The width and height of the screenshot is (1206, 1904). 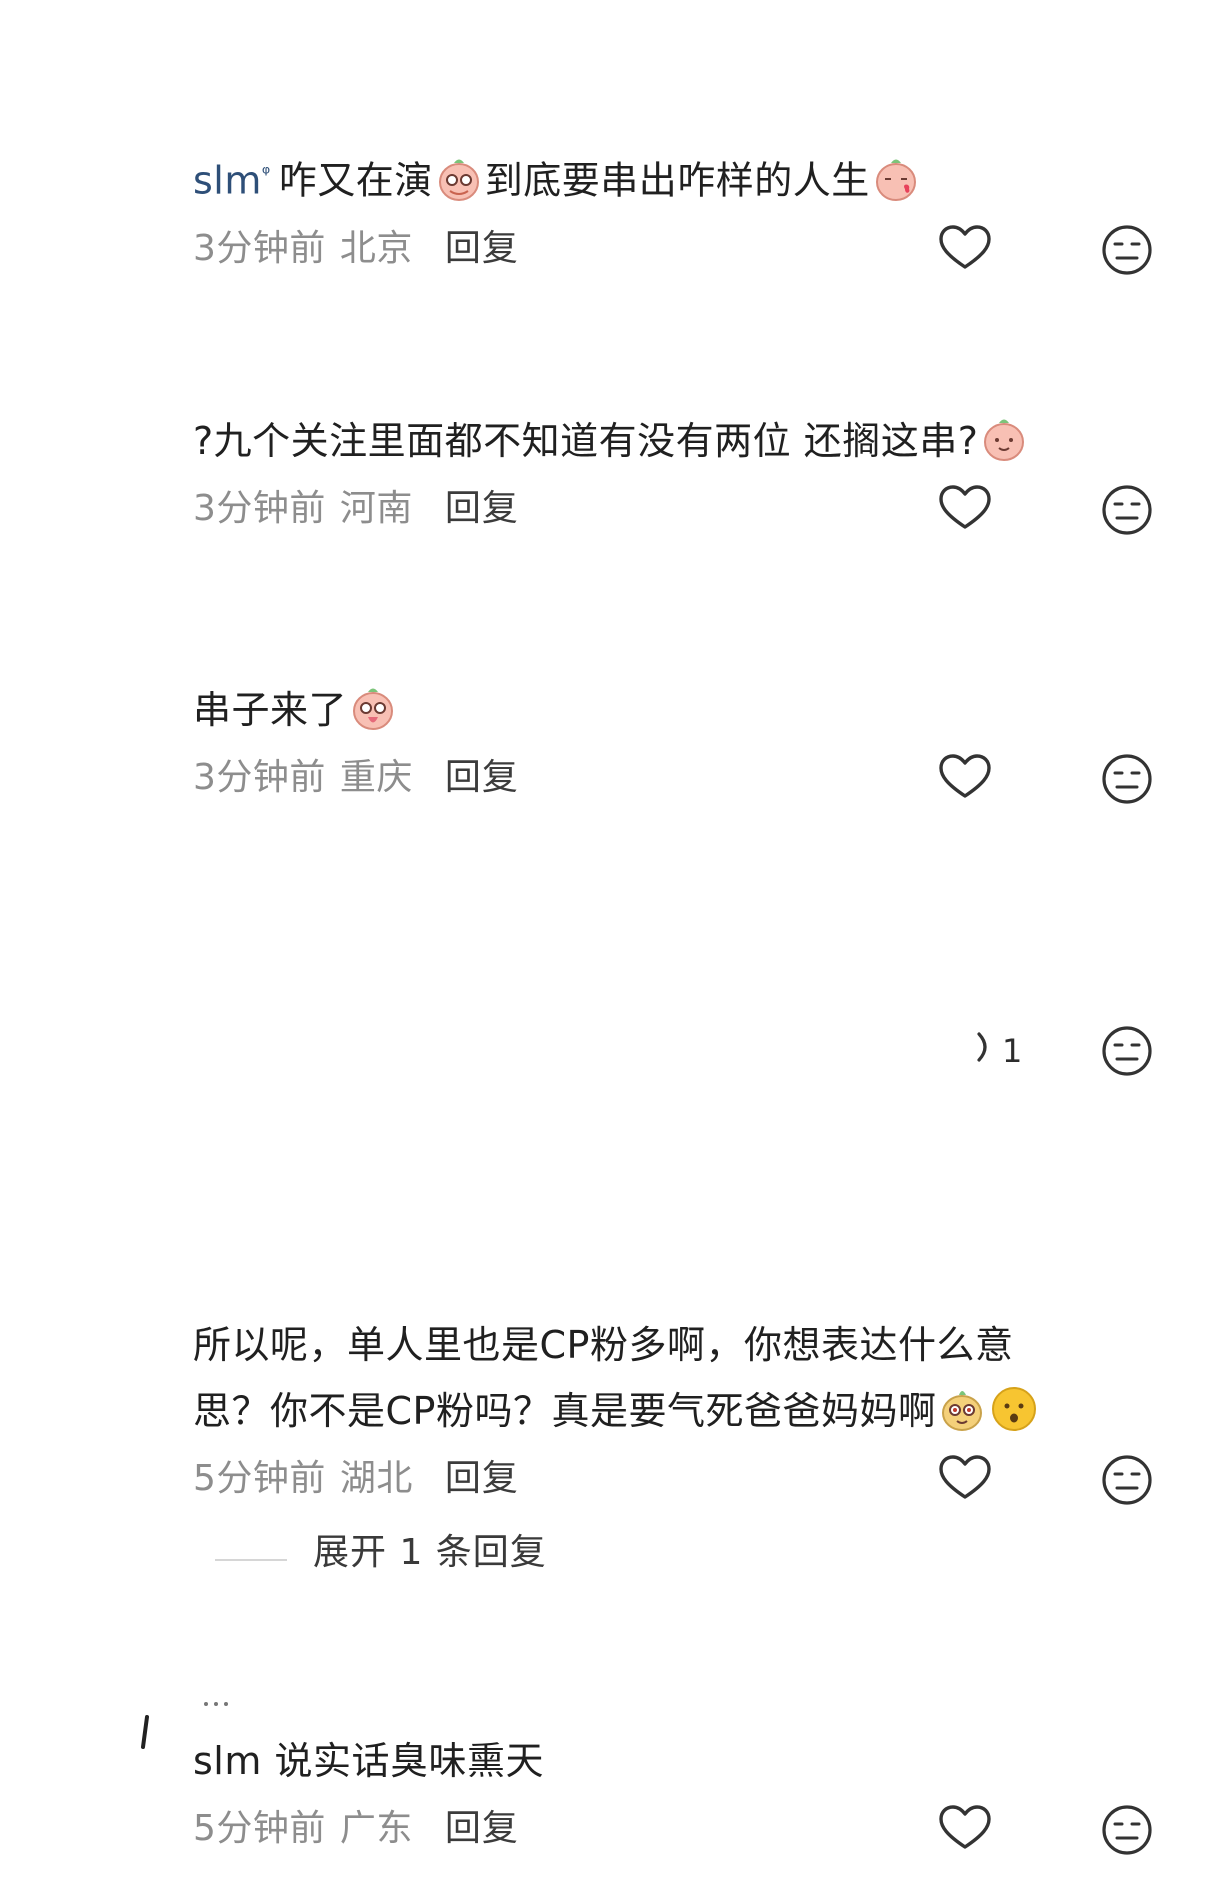 What do you see at coordinates (227, 181) in the screenshot?
I see `comment-username: slm` at bounding box center [227, 181].